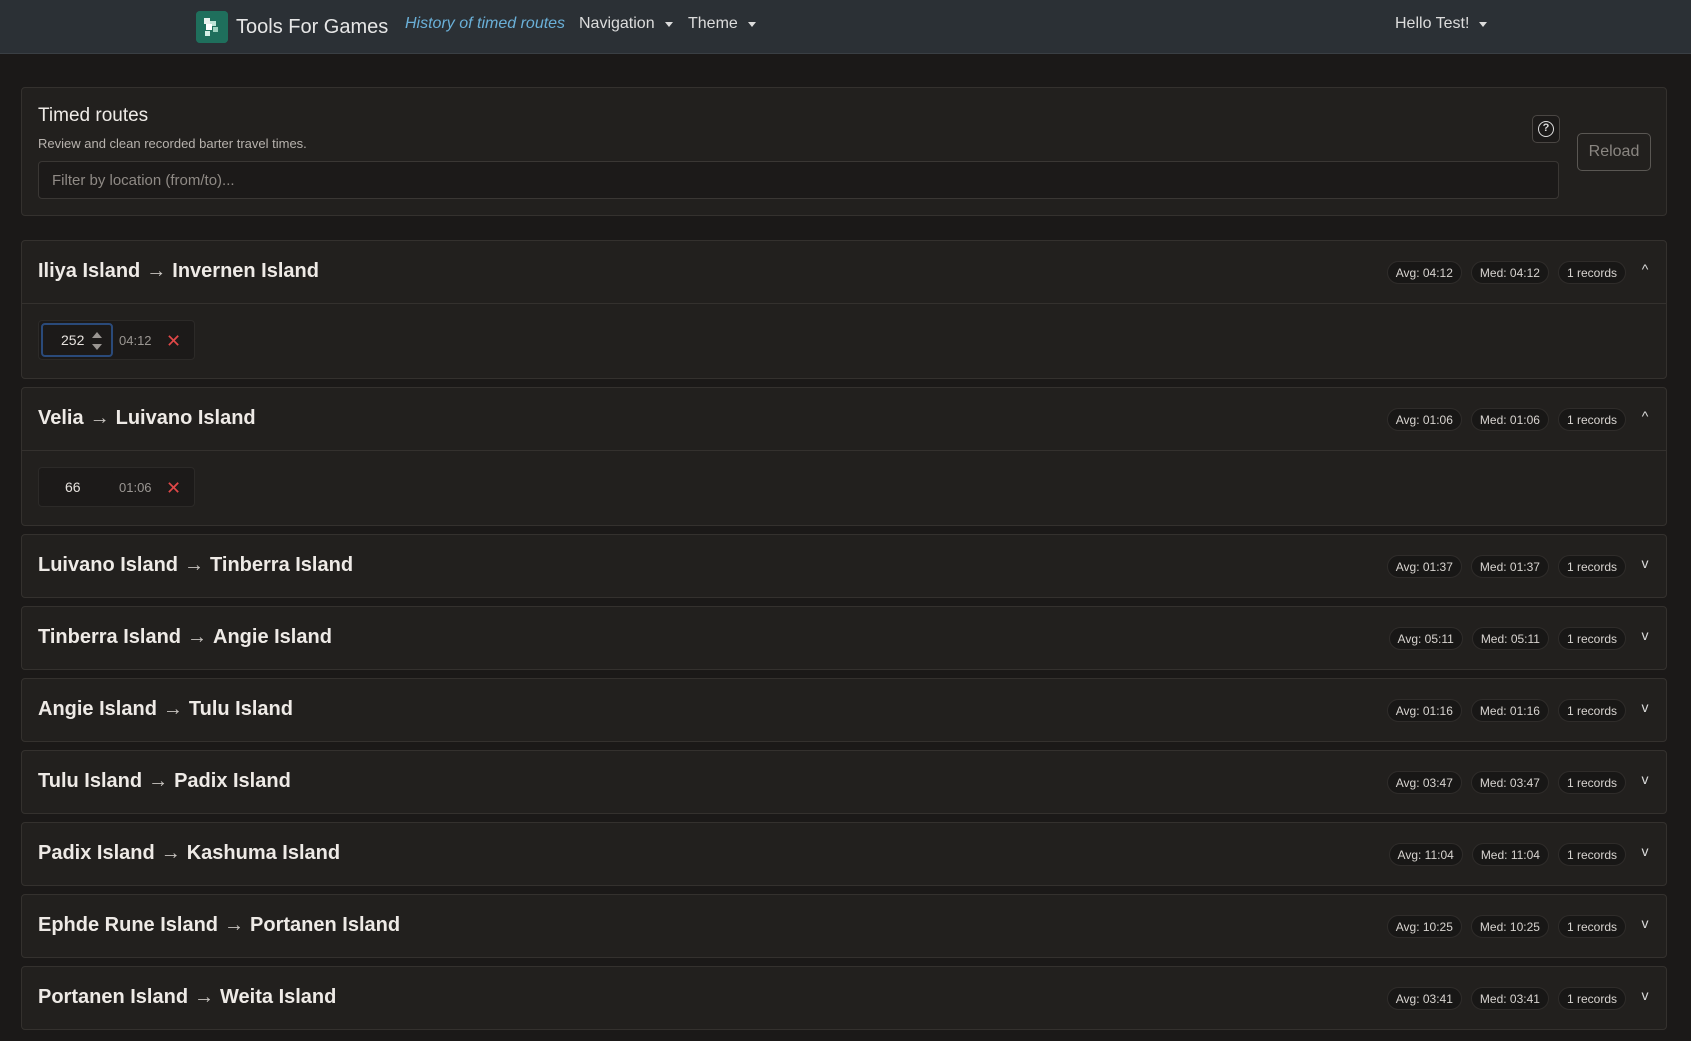 This screenshot has width=1691, height=1041. I want to click on record-item: 66 01:06 ✕, so click(116, 487).